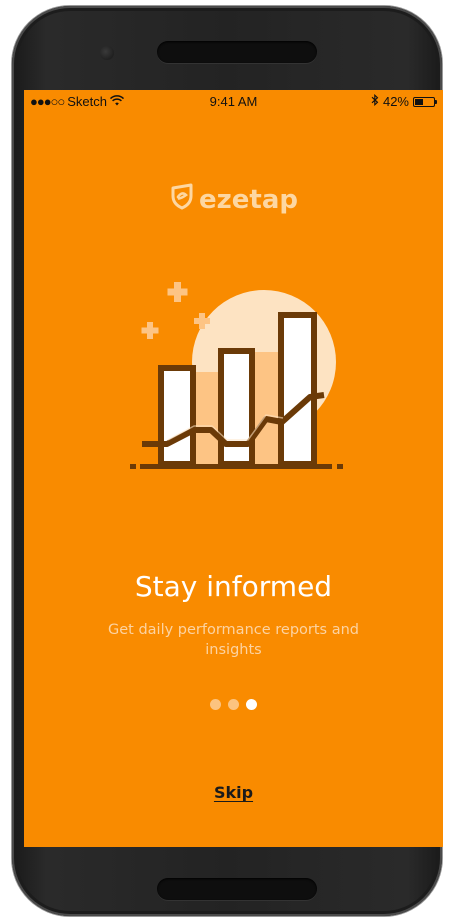  What do you see at coordinates (107, 53) in the screenshot?
I see `front-camera` at bounding box center [107, 53].